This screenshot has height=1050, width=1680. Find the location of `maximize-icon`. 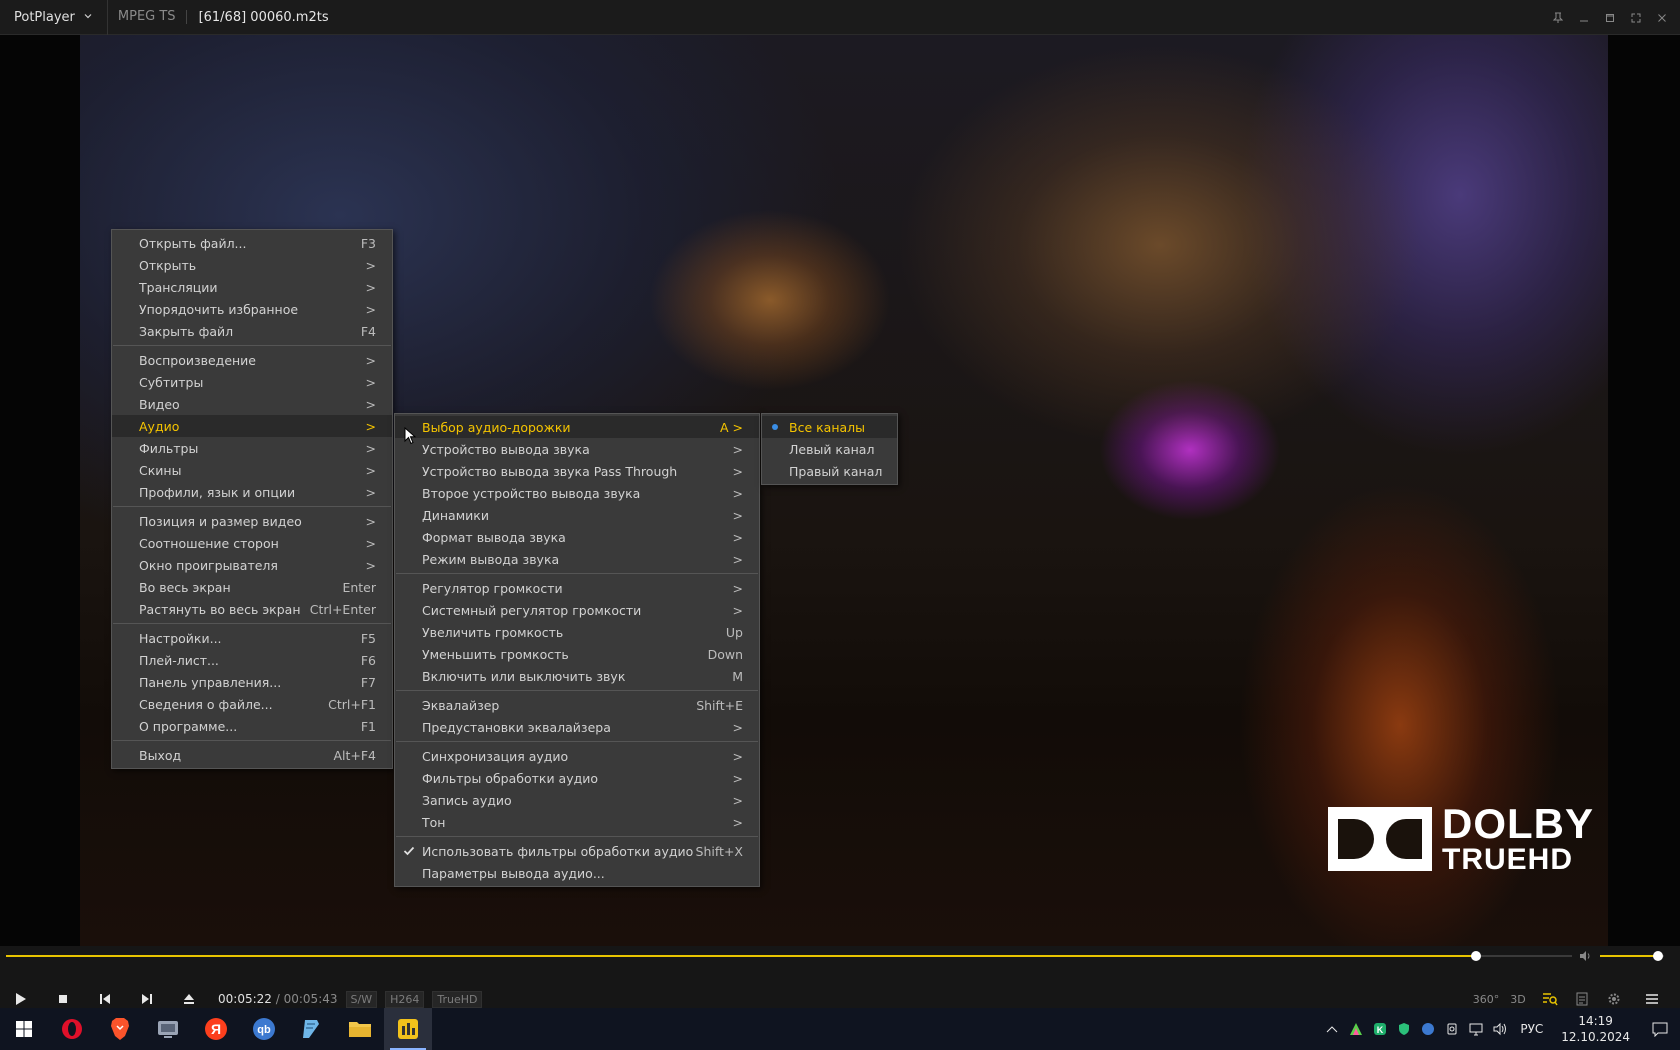

maximize-icon is located at coordinates (1610, 18).